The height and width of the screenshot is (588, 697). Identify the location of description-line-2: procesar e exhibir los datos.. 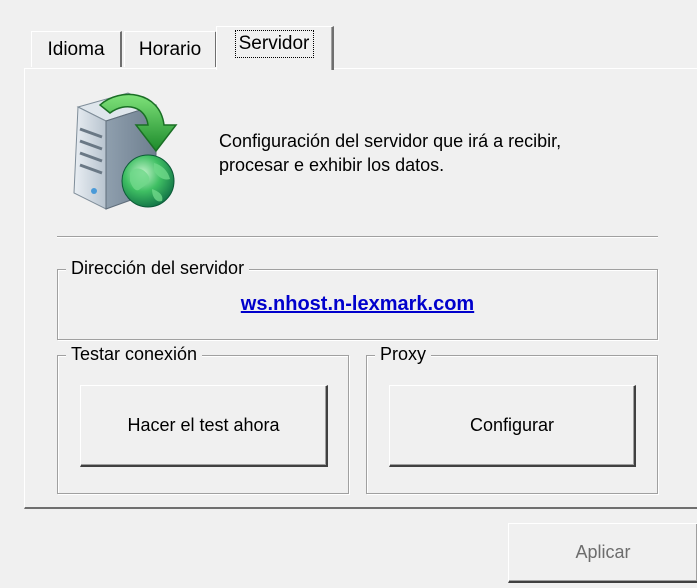
(332, 165).